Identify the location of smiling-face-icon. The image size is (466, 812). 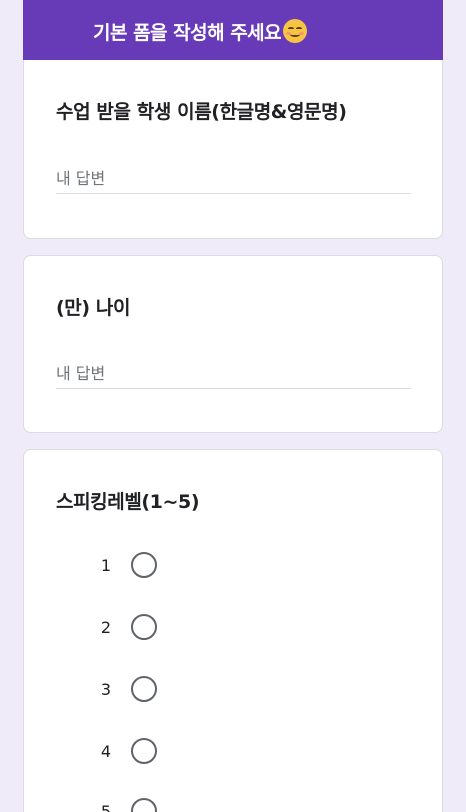
(295, 31).